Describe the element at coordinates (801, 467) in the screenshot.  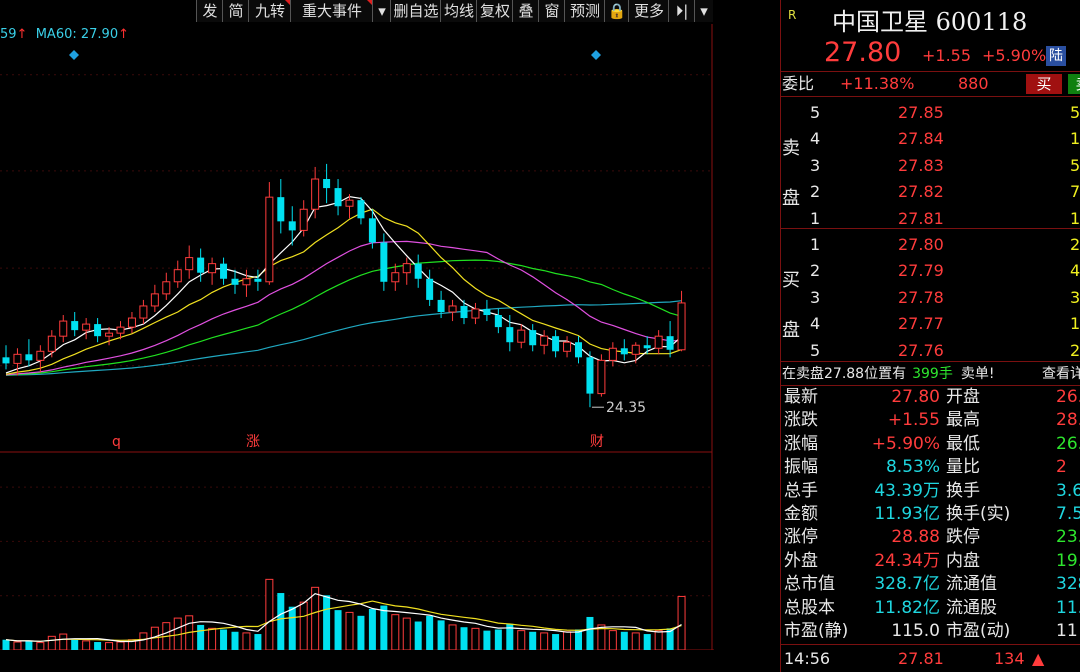
I see `quote-key: 振幅` at that location.